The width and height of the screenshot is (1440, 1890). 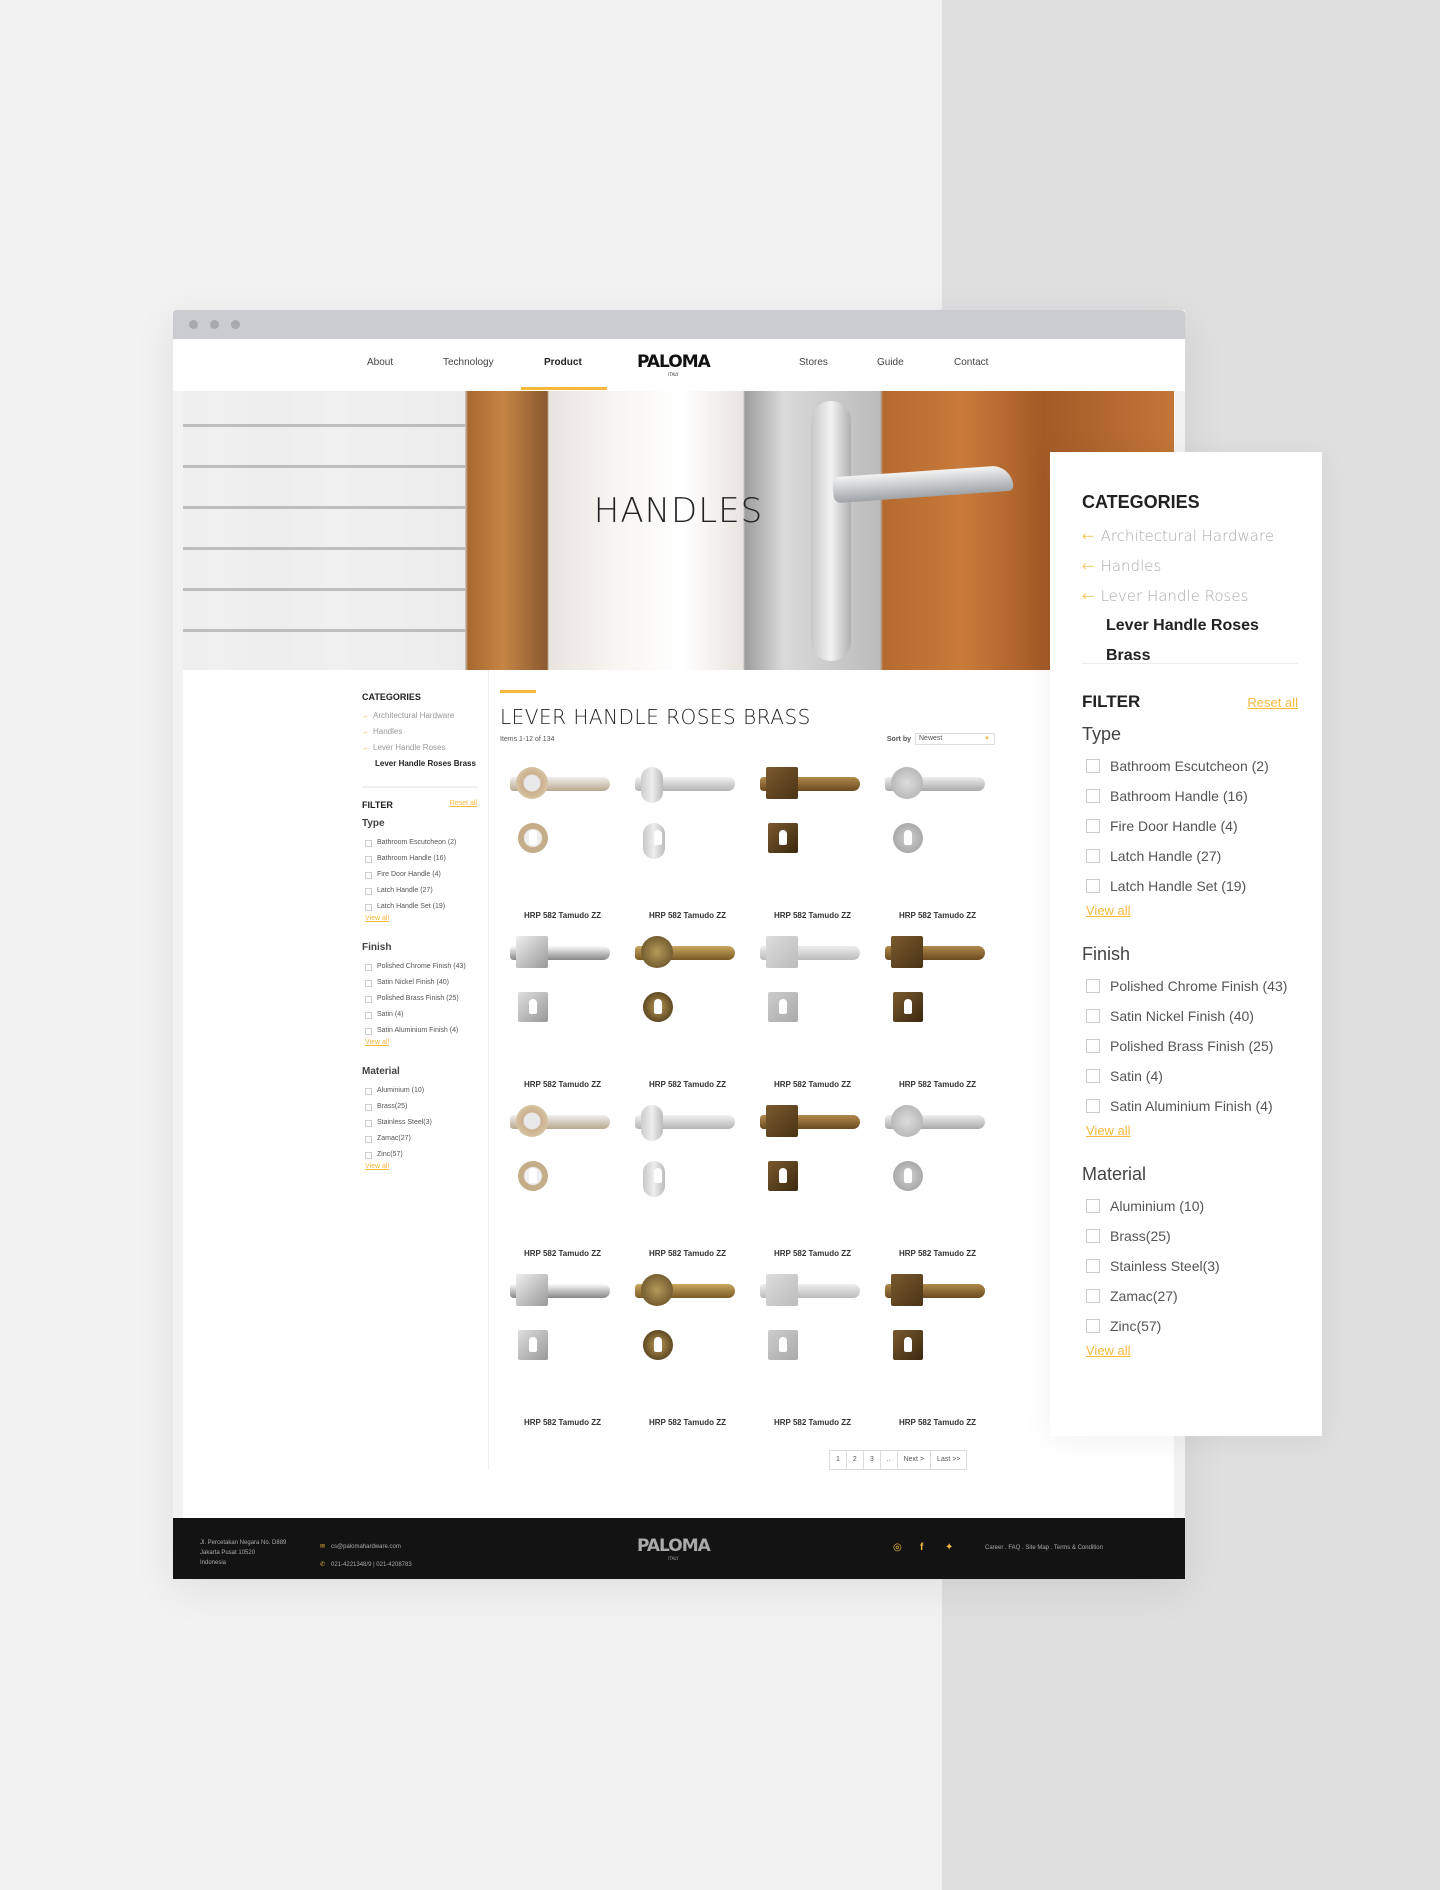 What do you see at coordinates (419, 1031) in the screenshot?
I see `filter-option: Satin Aluminium Finish (4)` at bounding box center [419, 1031].